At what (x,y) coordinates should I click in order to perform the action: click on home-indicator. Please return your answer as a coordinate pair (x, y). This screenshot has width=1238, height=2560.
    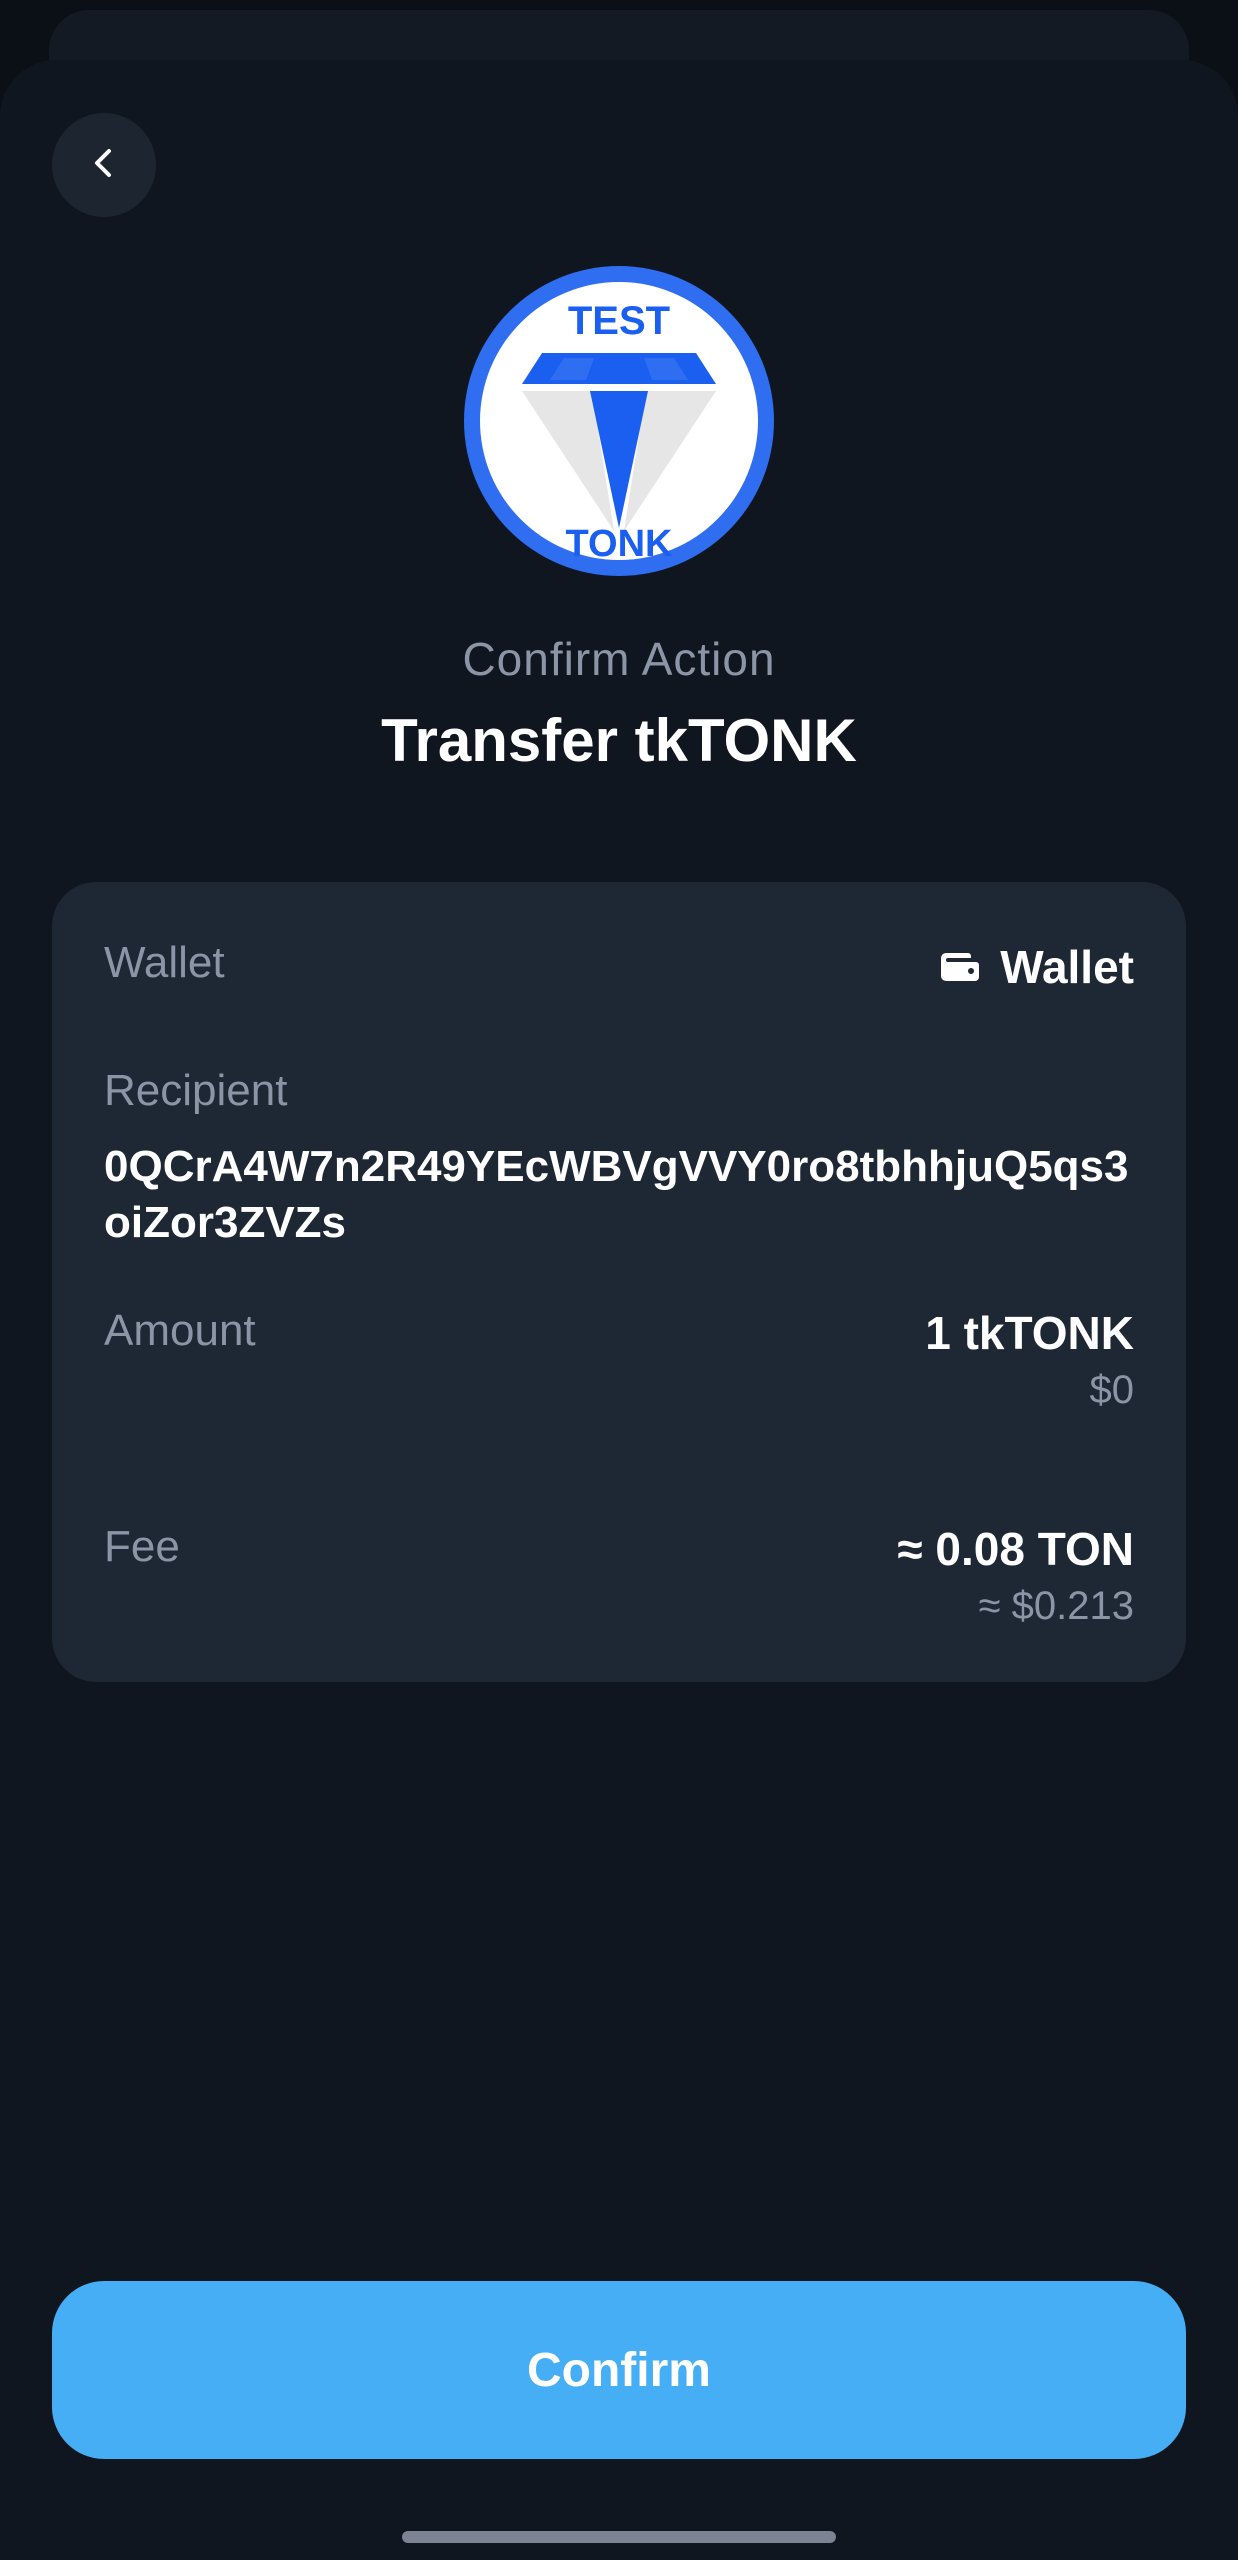
    Looking at the image, I should click on (619, 2537).